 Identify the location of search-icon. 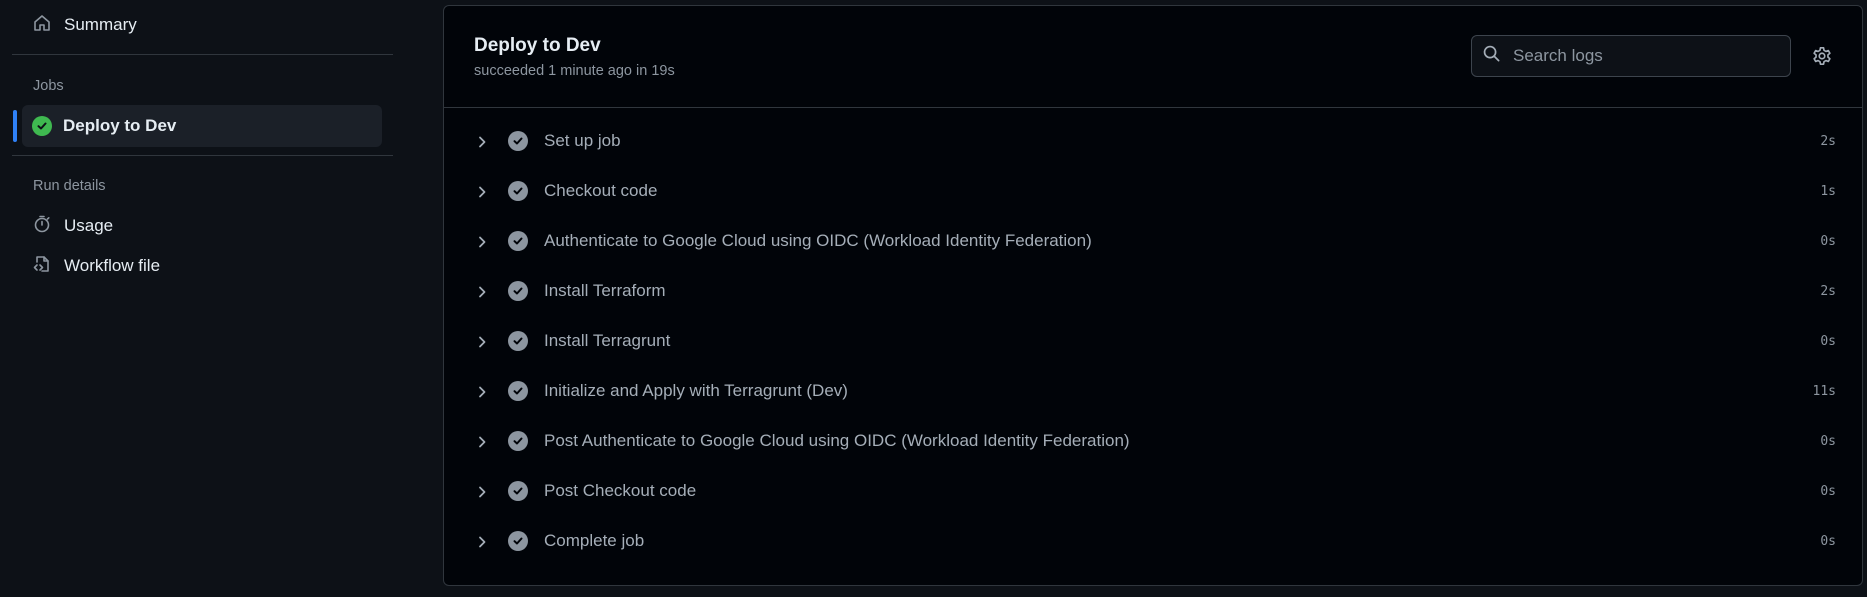
(1491, 56).